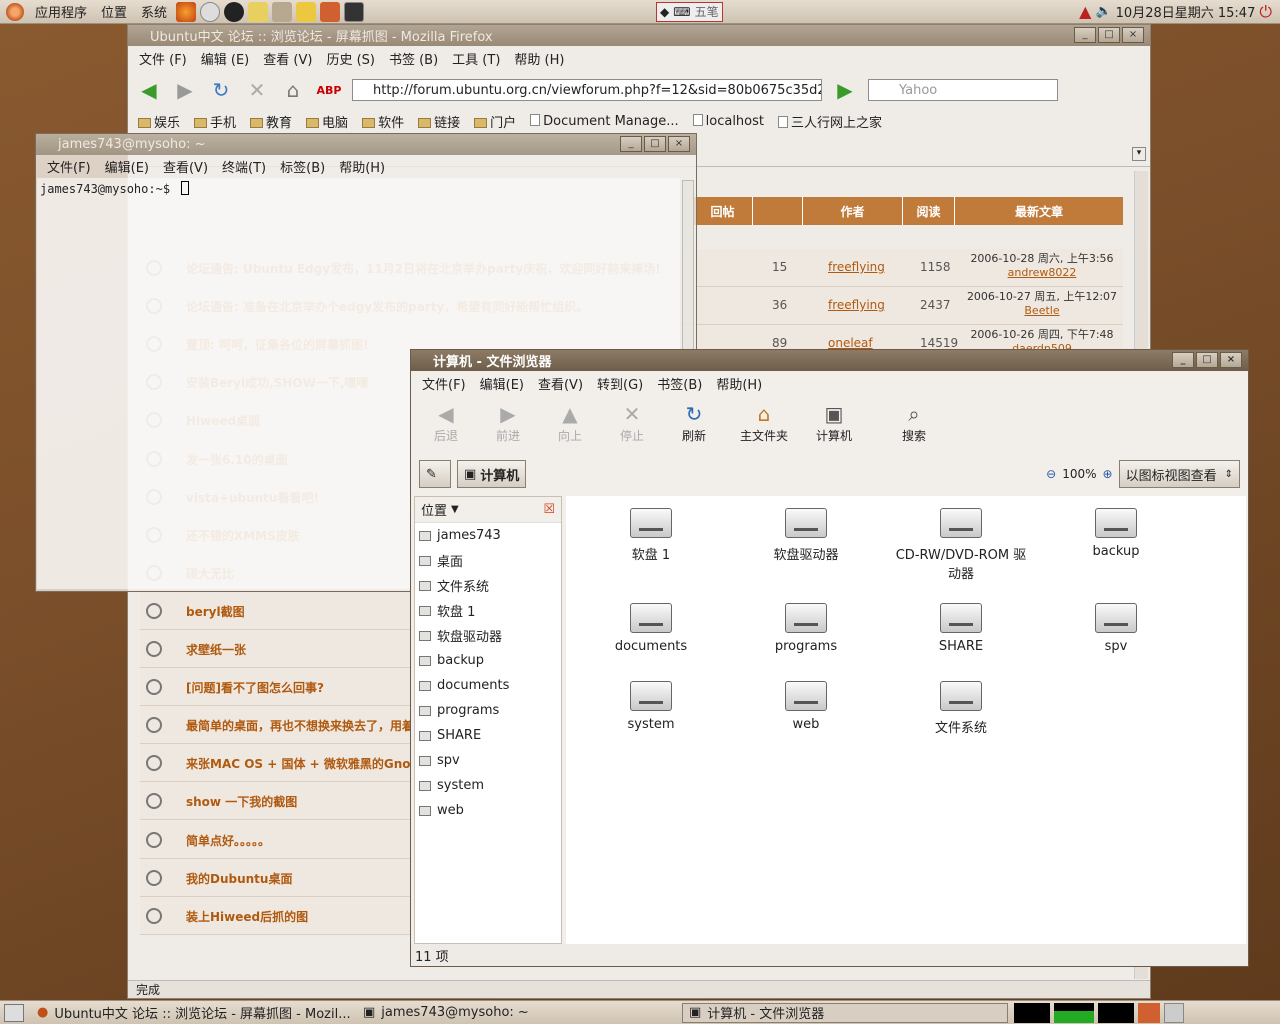  I want to click on bookmark-item: 软件, so click(383, 121).